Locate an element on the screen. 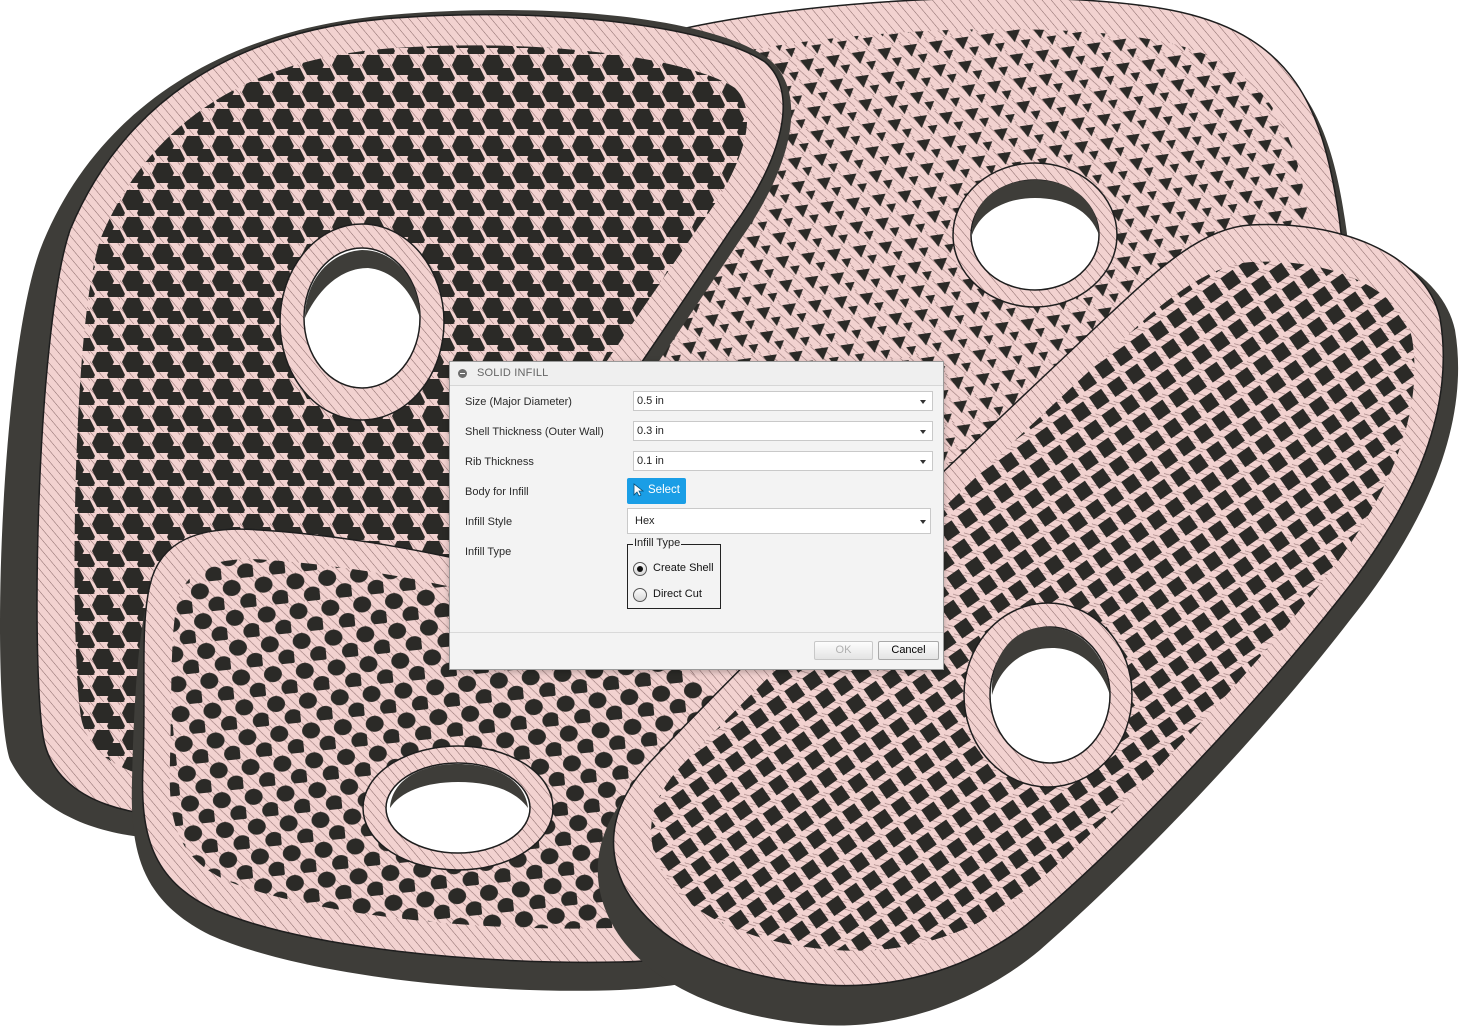 The image size is (1466, 1031). infill-type-label: Infill Type is located at coordinates (488, 552).